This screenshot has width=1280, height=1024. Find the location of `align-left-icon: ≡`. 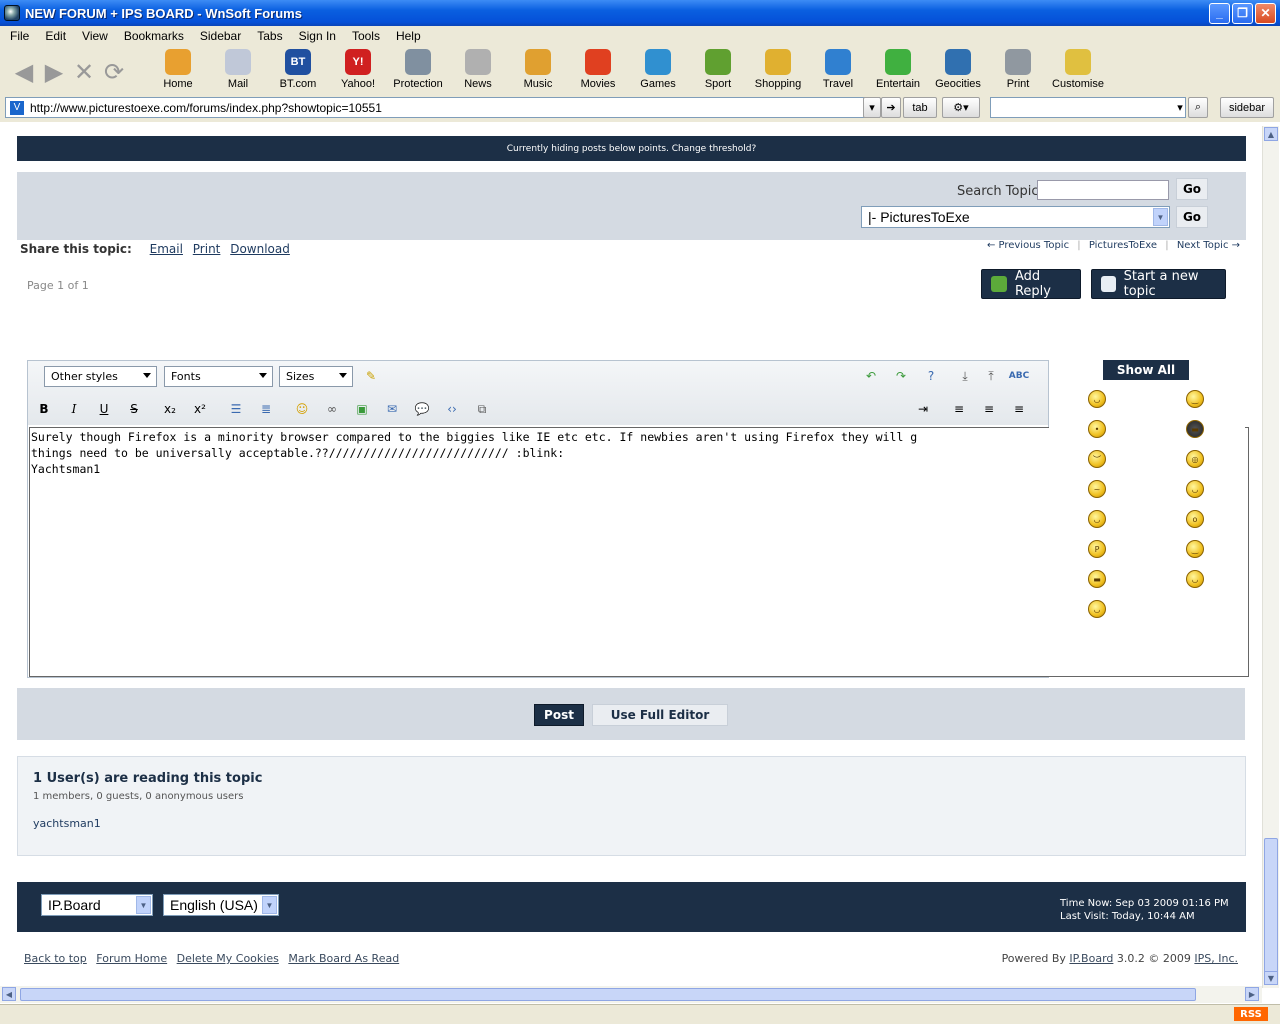

align-left-icon: ≡ is located at coordinates (959, 409).